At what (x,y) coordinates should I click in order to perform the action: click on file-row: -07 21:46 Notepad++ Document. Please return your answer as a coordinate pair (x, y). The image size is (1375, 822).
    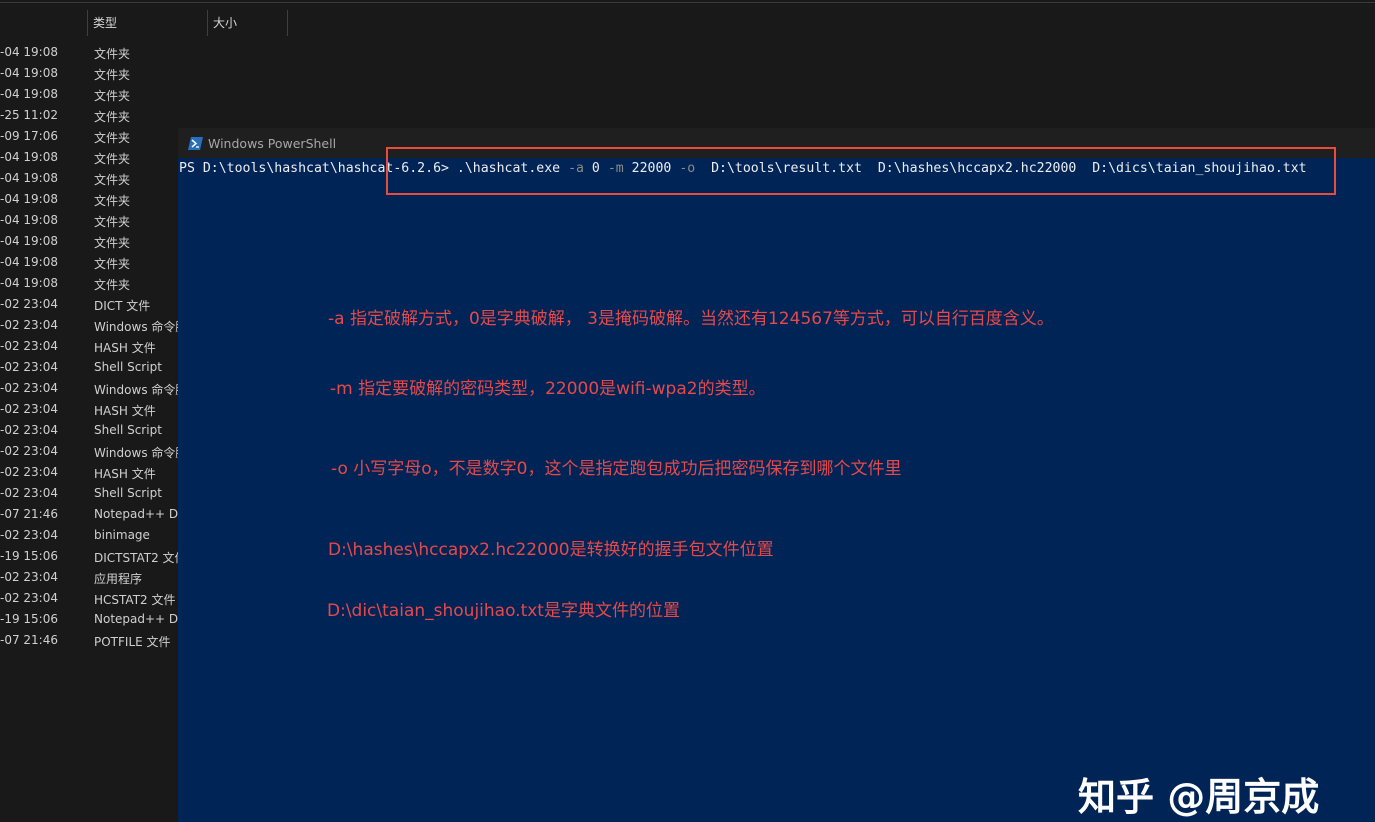
    Looking at the image, I should click on (95, 514).